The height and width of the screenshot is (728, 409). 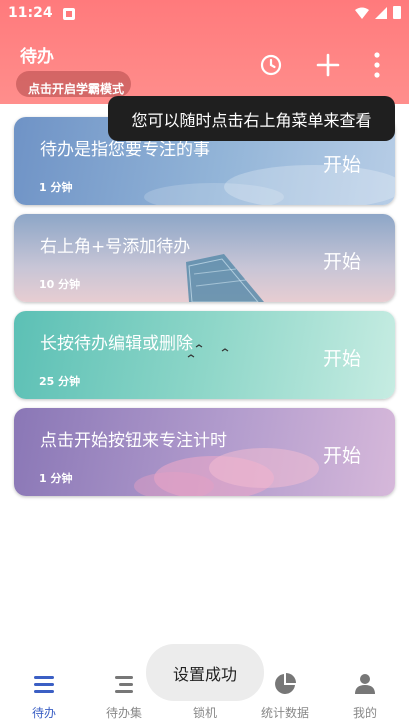 I want to click on status-bar: 11:24, so click(x=204, y=15).